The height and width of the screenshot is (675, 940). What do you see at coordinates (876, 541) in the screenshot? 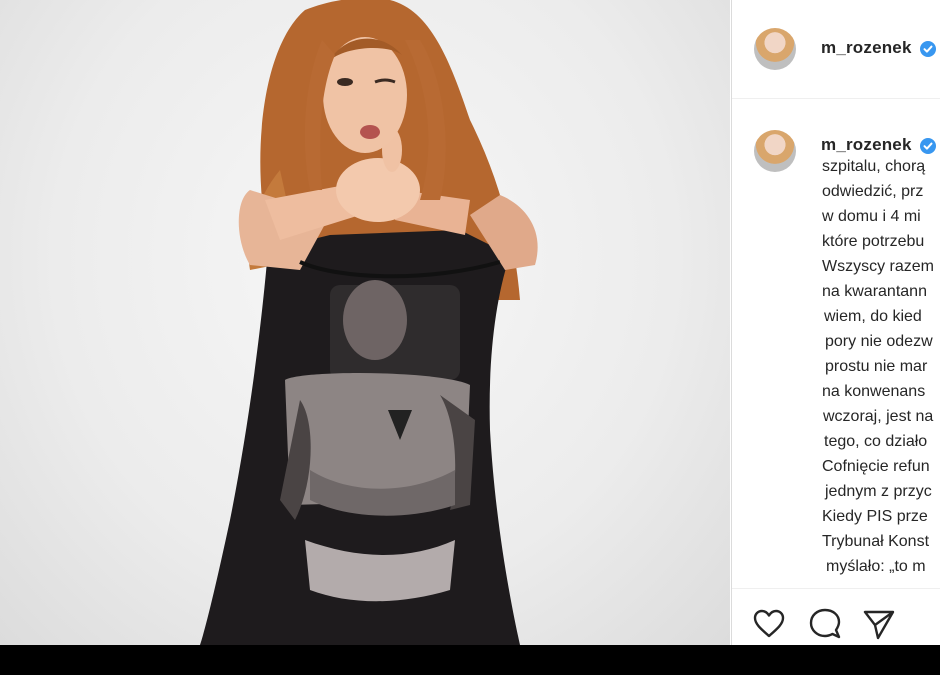
I see `caption-line: Trybunał Konst` at bounding box center [876, 541].